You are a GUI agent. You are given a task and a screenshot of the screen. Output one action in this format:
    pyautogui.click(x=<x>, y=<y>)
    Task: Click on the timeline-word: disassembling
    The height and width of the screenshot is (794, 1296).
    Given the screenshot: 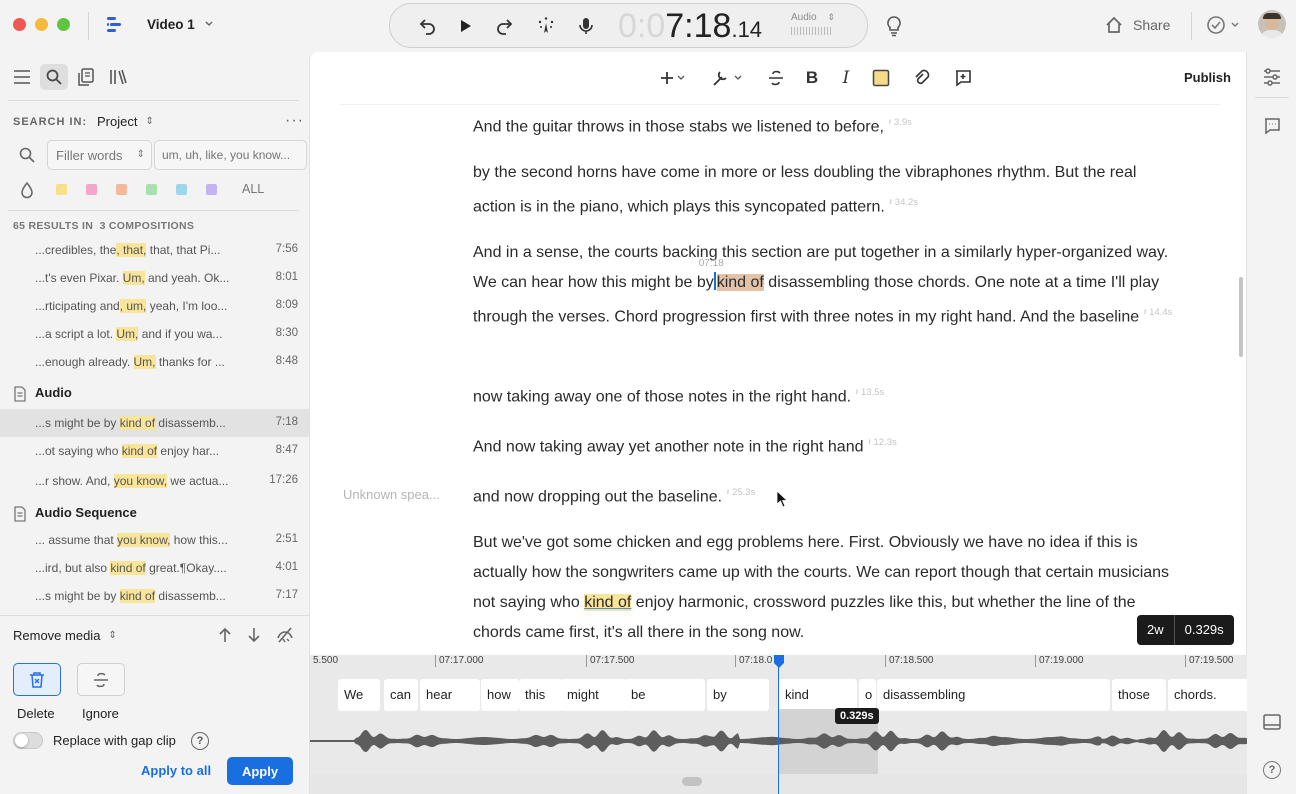 What is the action you would take?
    pyautogui.click(x=993, y=695)
    